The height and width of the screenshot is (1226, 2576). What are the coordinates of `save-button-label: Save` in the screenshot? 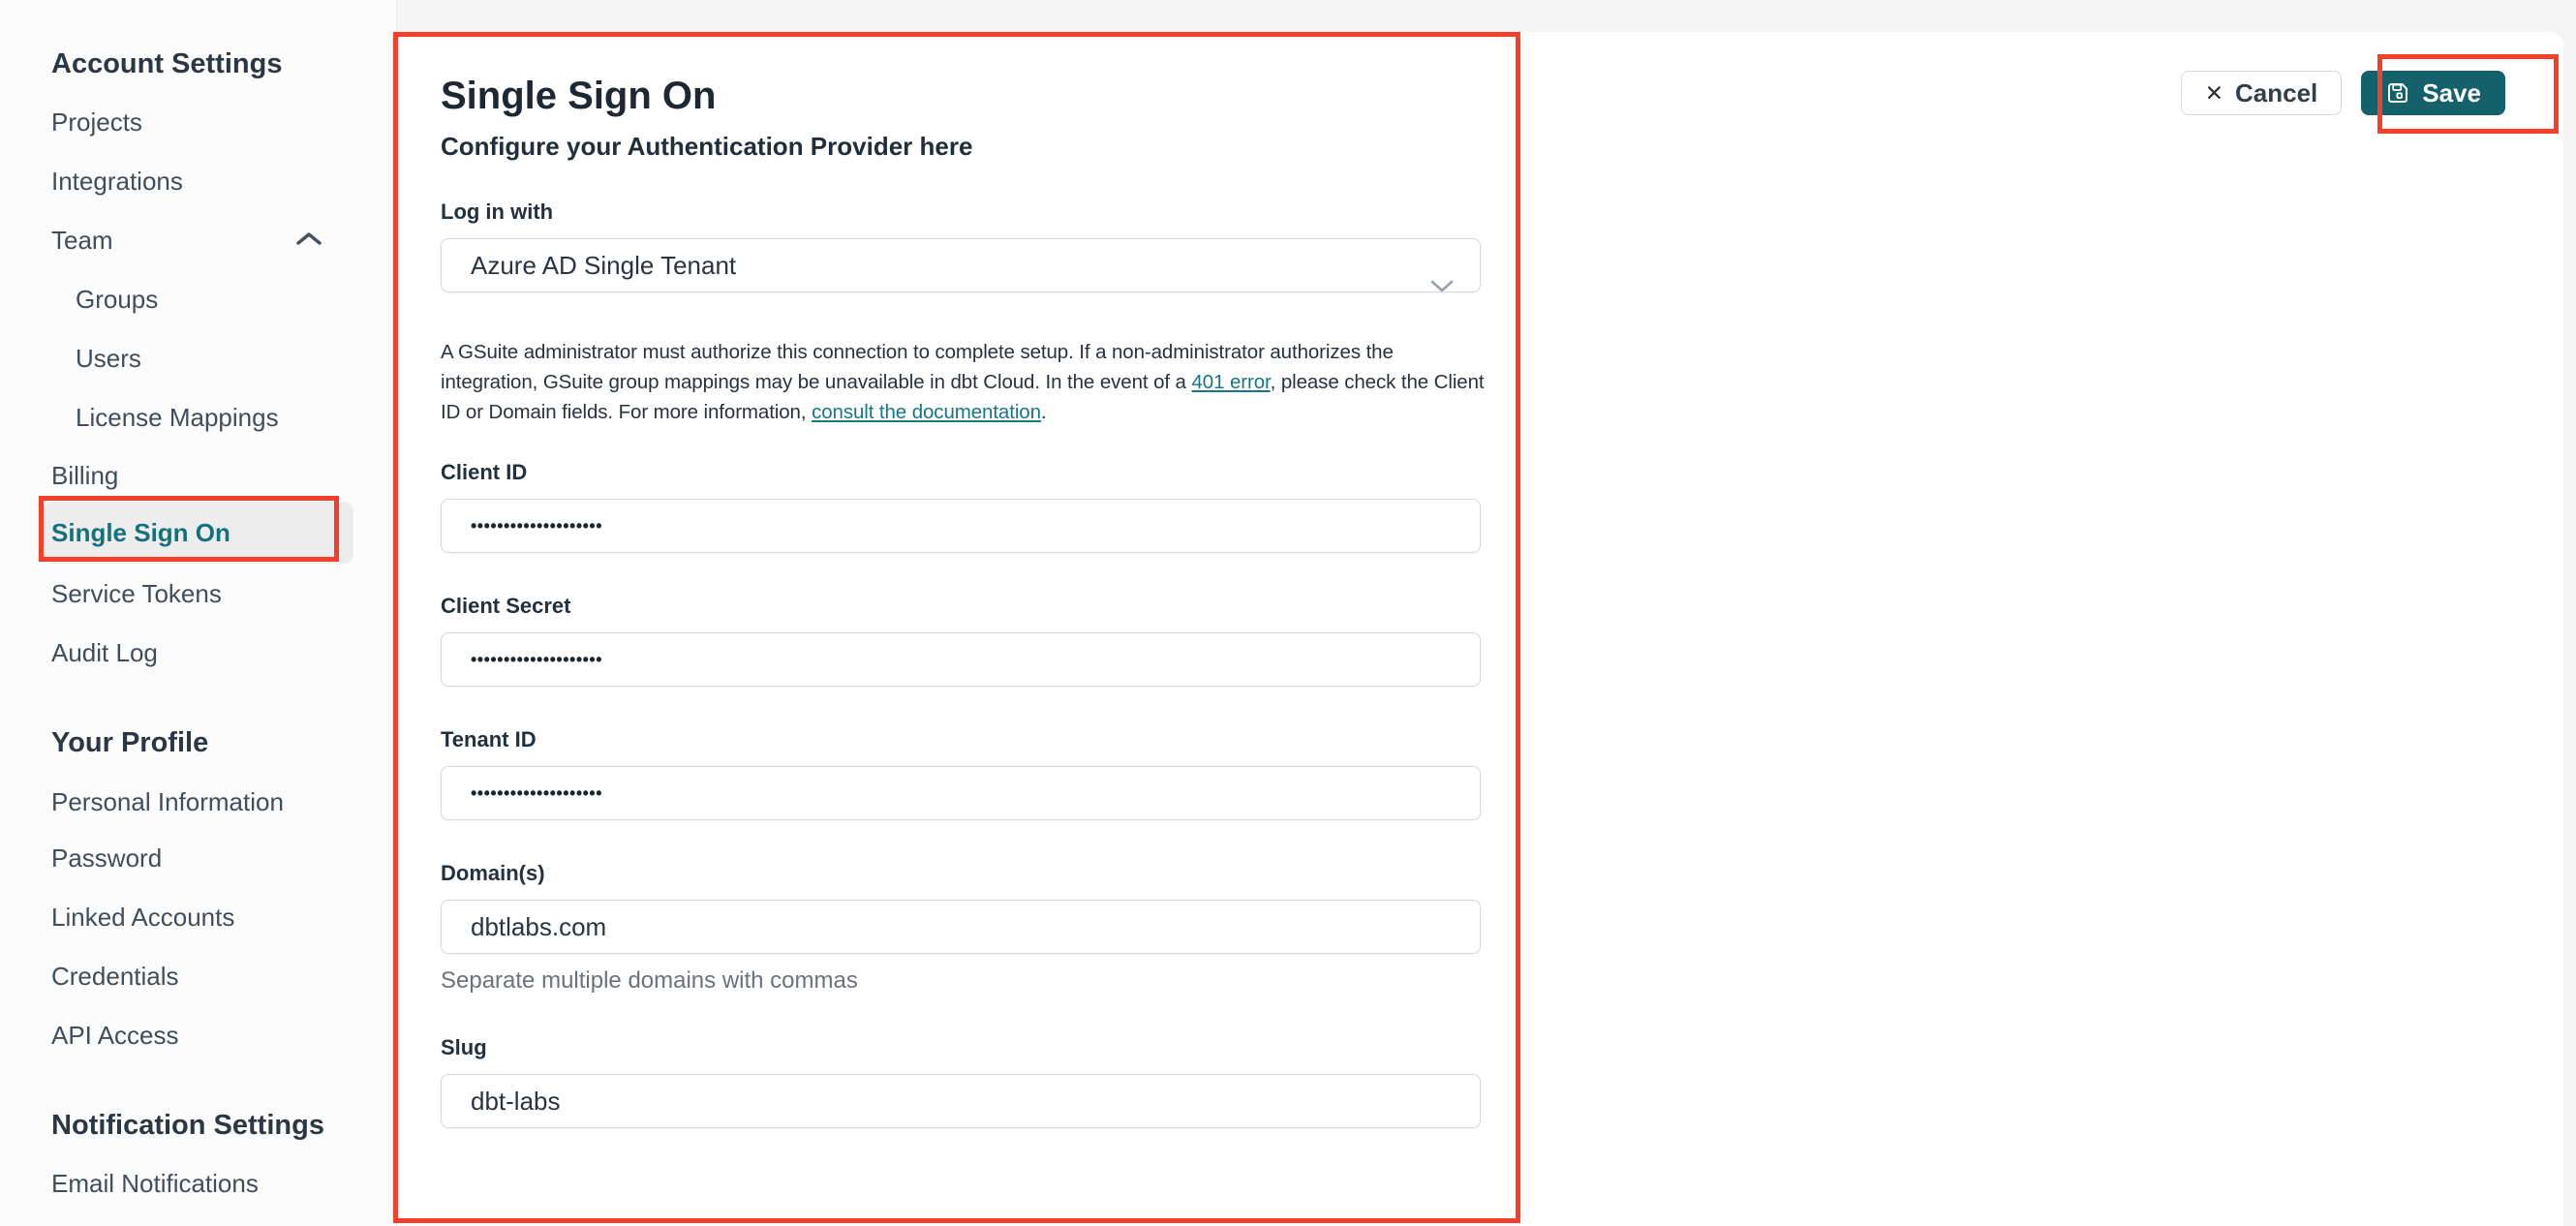 It's located at (2451, 92).